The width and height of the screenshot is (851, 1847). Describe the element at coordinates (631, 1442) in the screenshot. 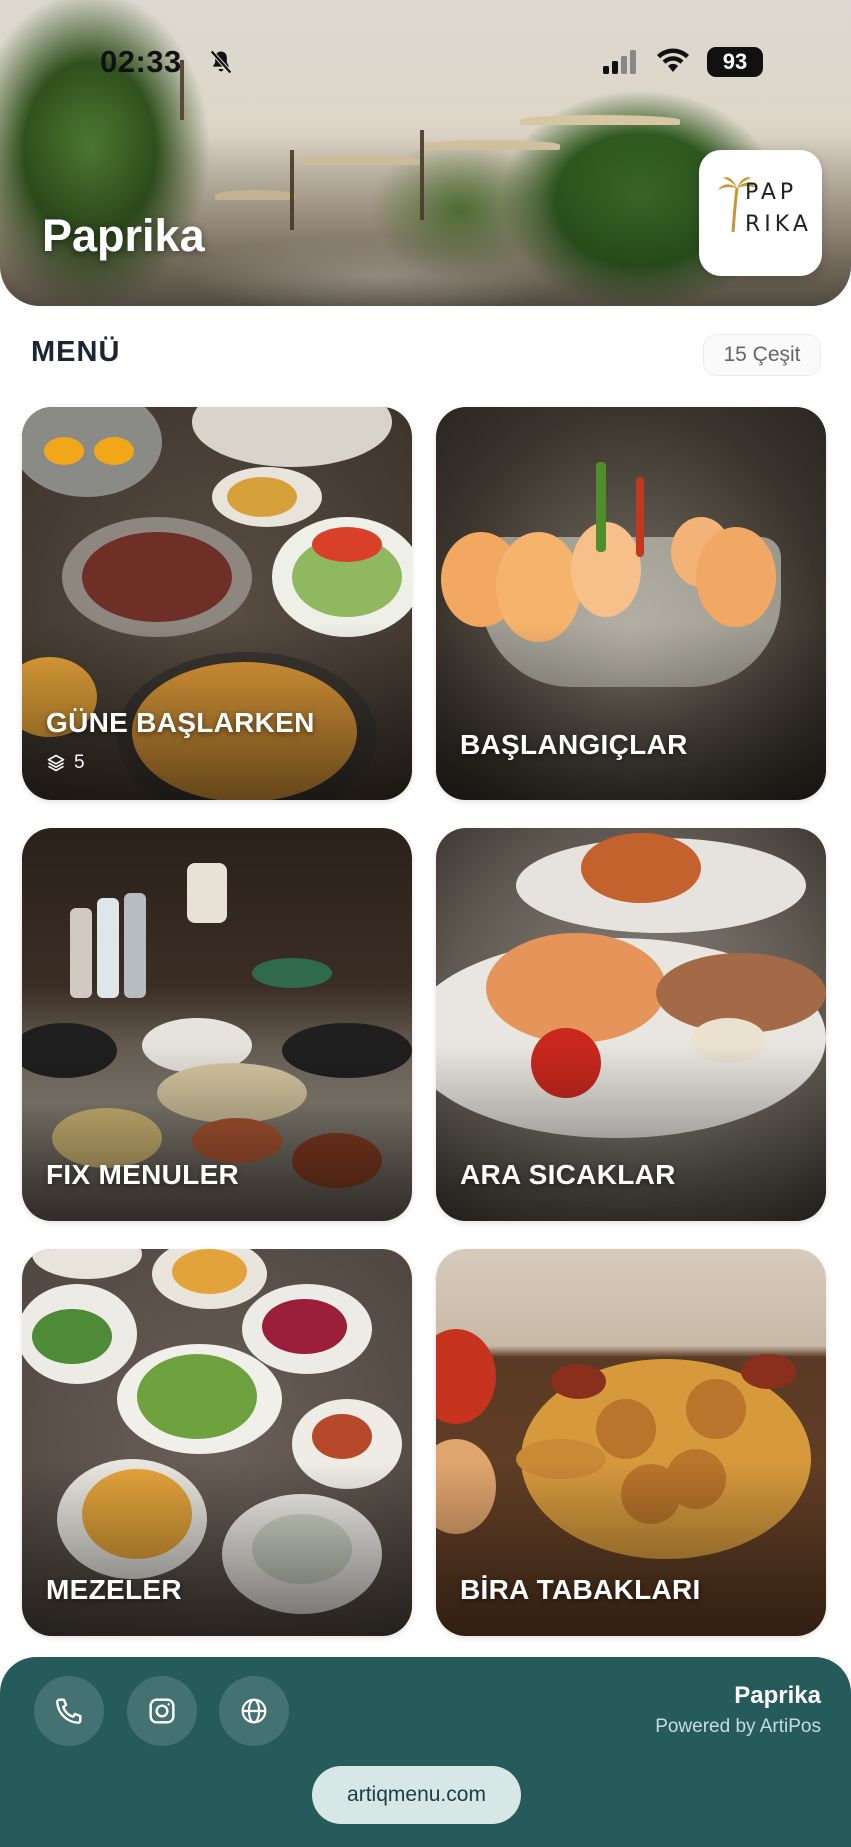

I see `category-card-bira-tabaklari: BİRA TABAKLARI` at that location.